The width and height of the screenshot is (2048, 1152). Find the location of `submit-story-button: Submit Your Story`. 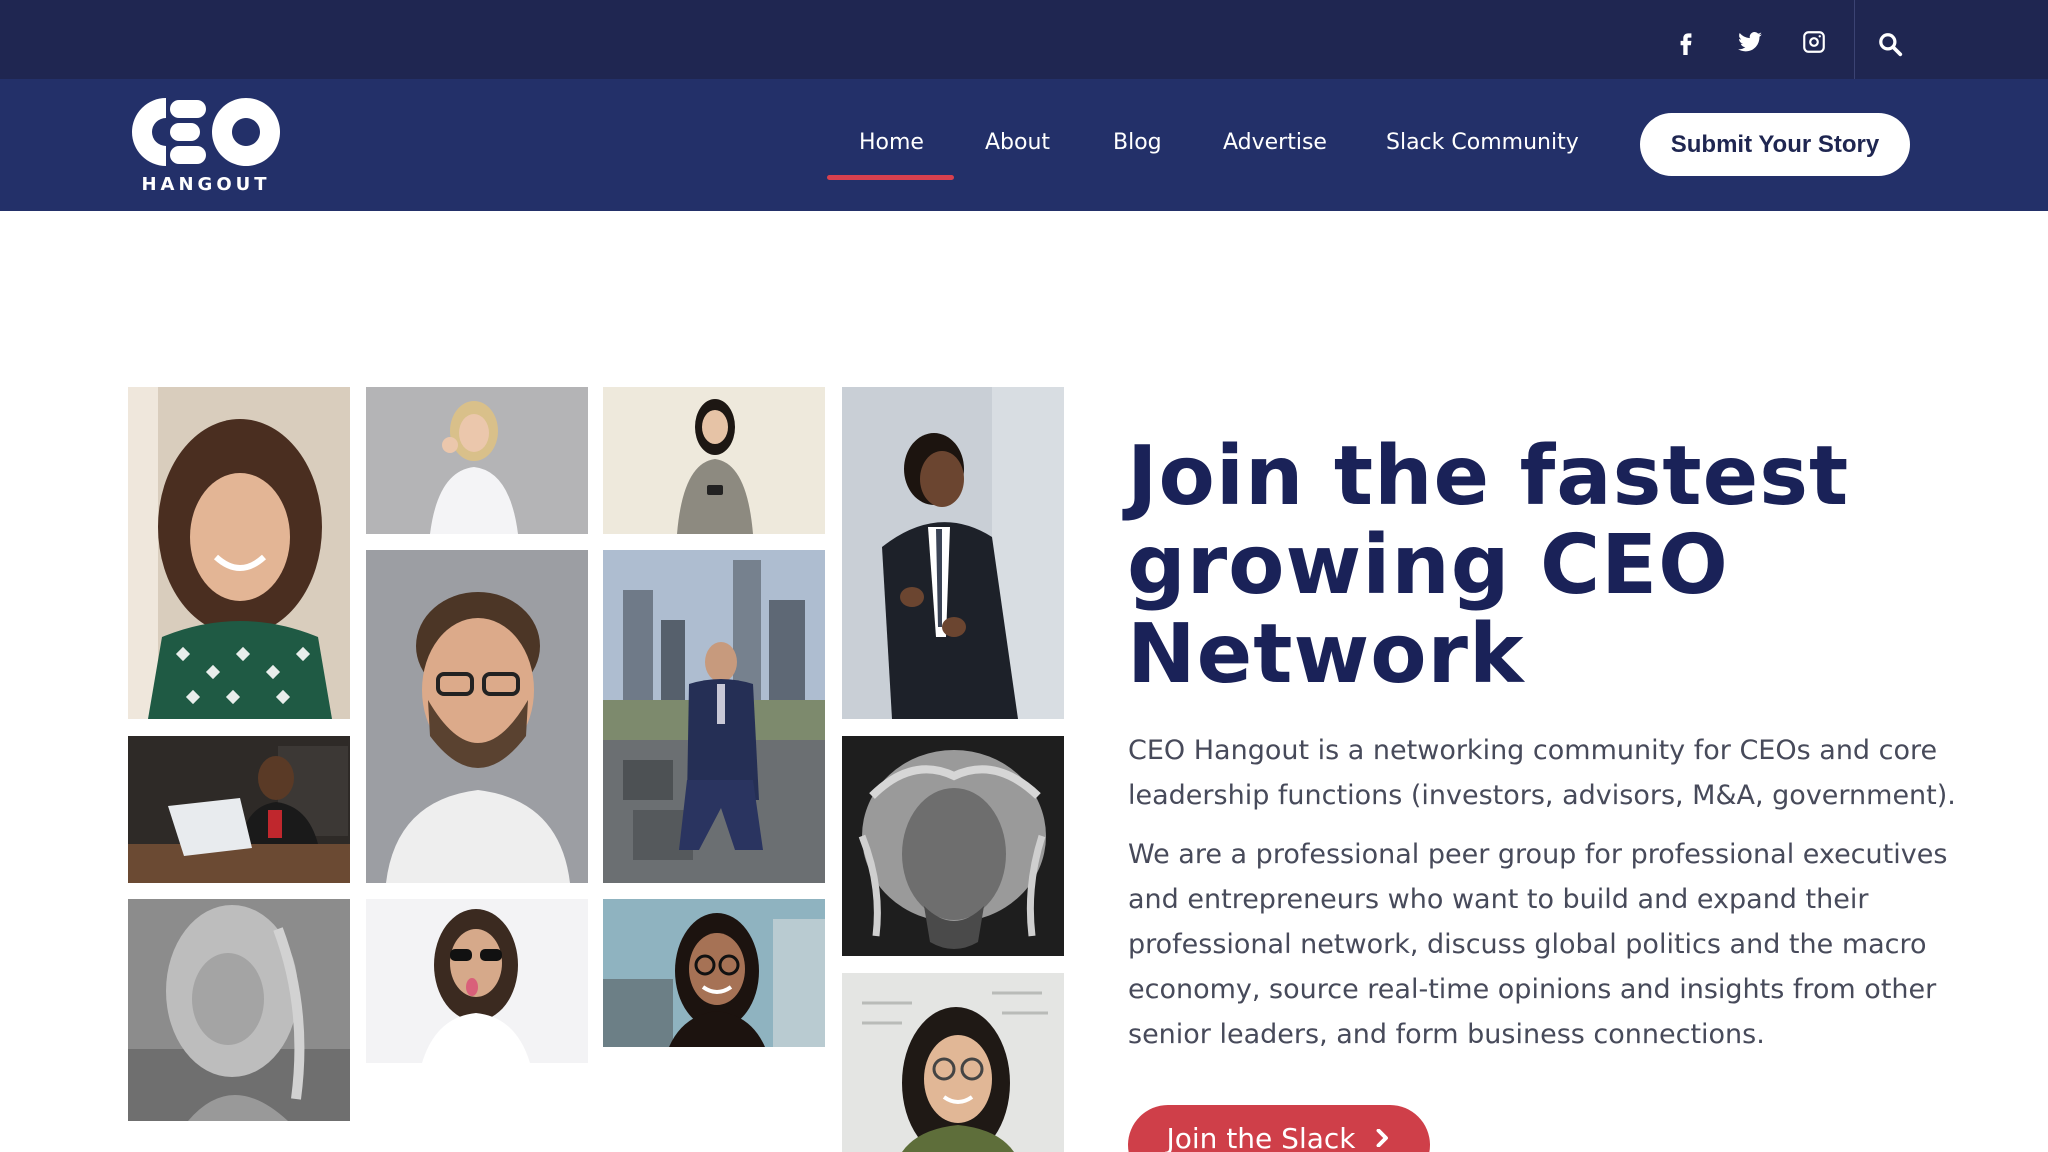

submit-story-button: Submit Your Story is located at coordinates (1775, 144).